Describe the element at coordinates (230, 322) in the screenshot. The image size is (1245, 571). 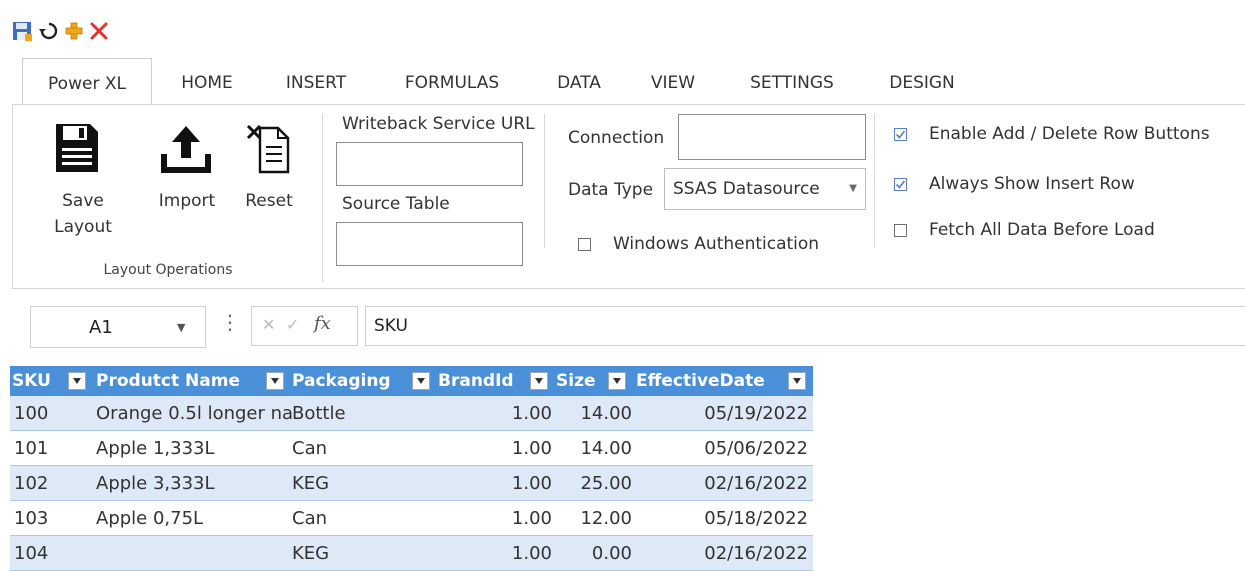
I see `more-options-icon: ⋮` at that location.